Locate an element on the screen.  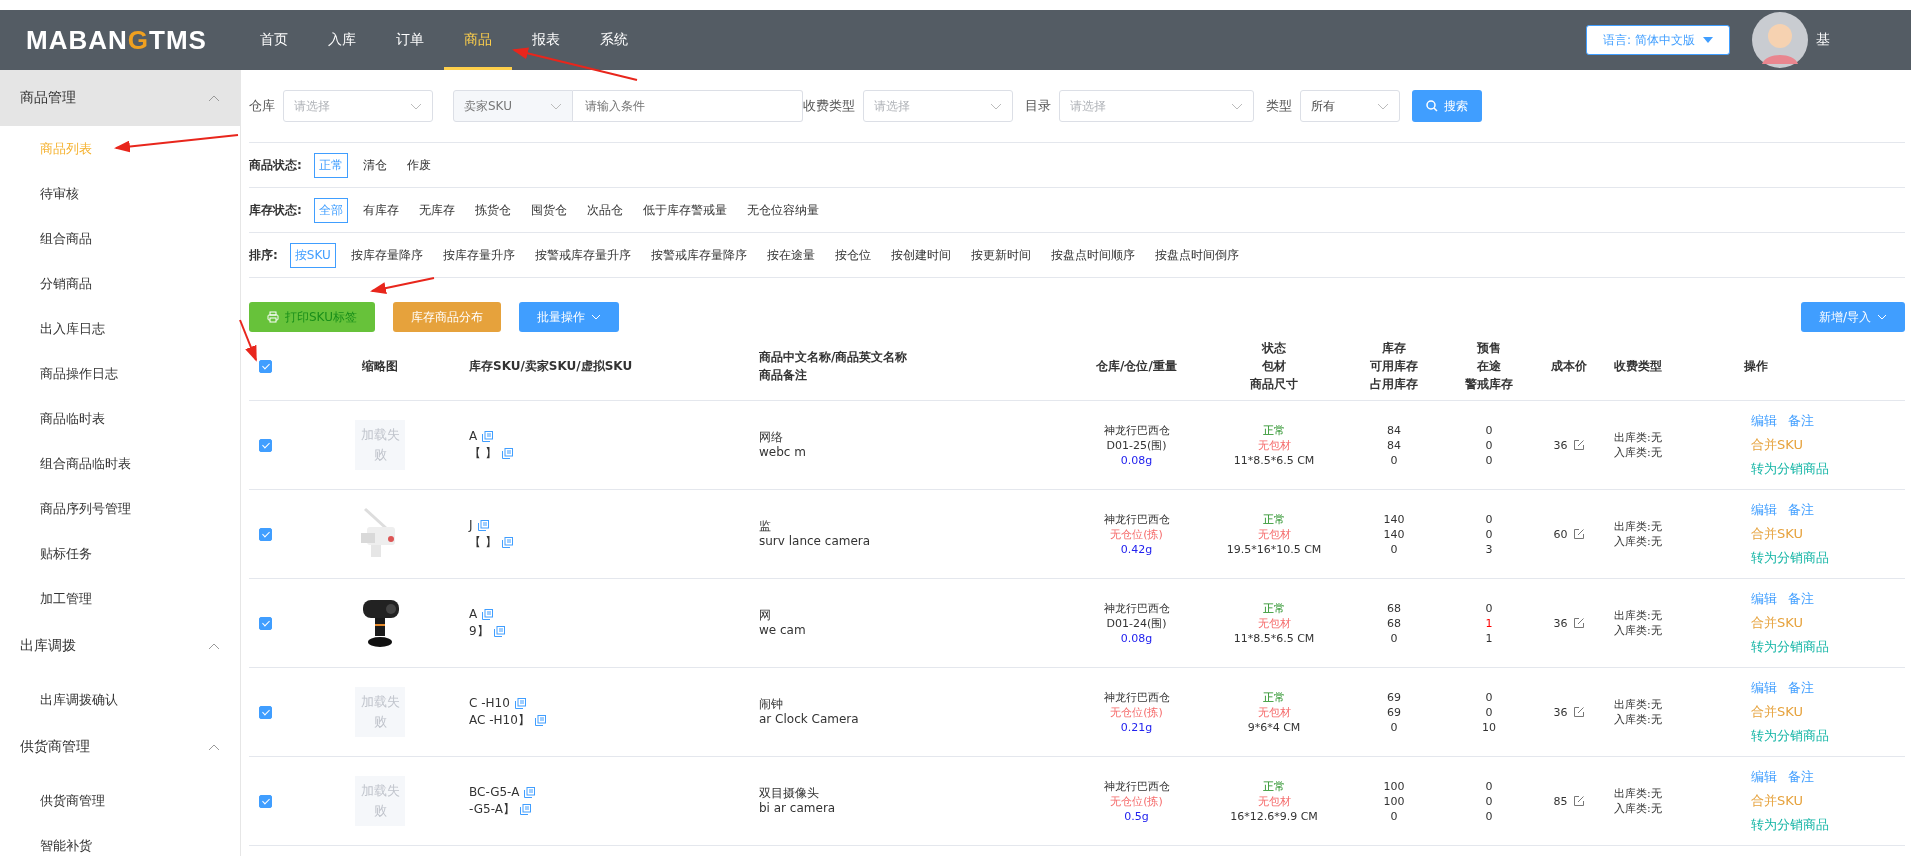
sku-text: BC-G5-A is located at coordinates (494, 792).